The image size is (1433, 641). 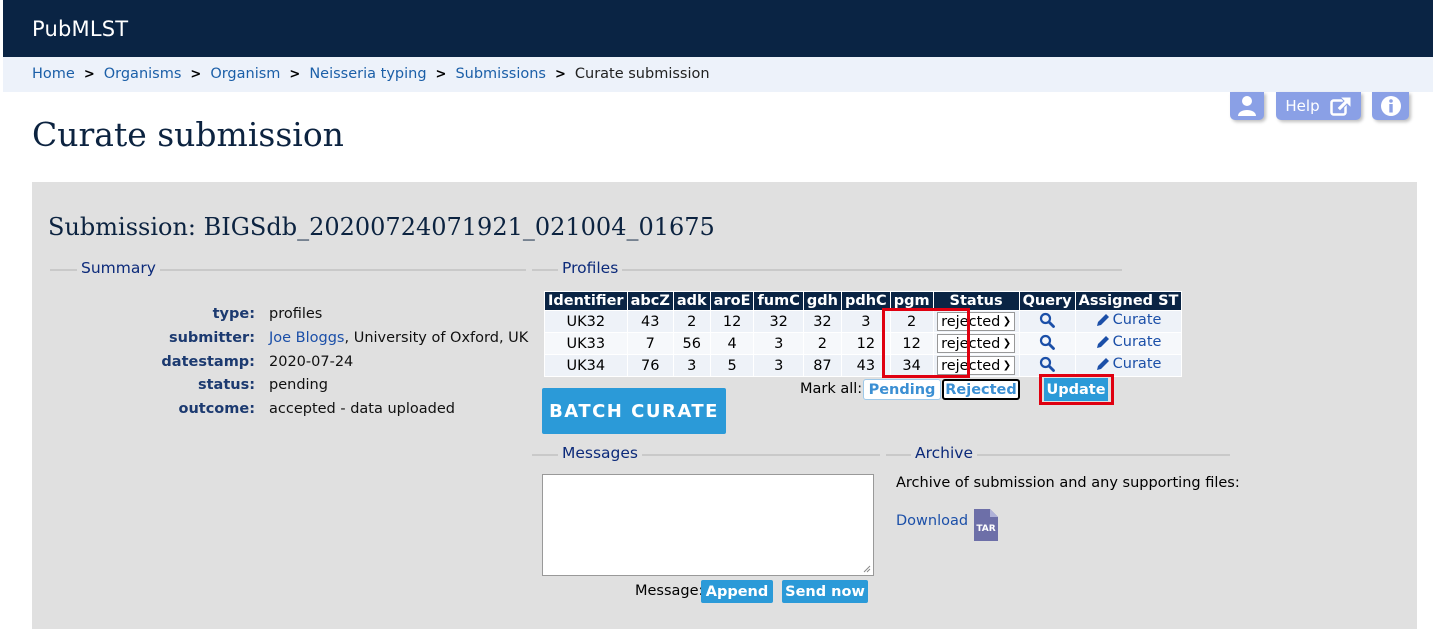 I want to click on user-account-button, so click(x=1247, y=106).